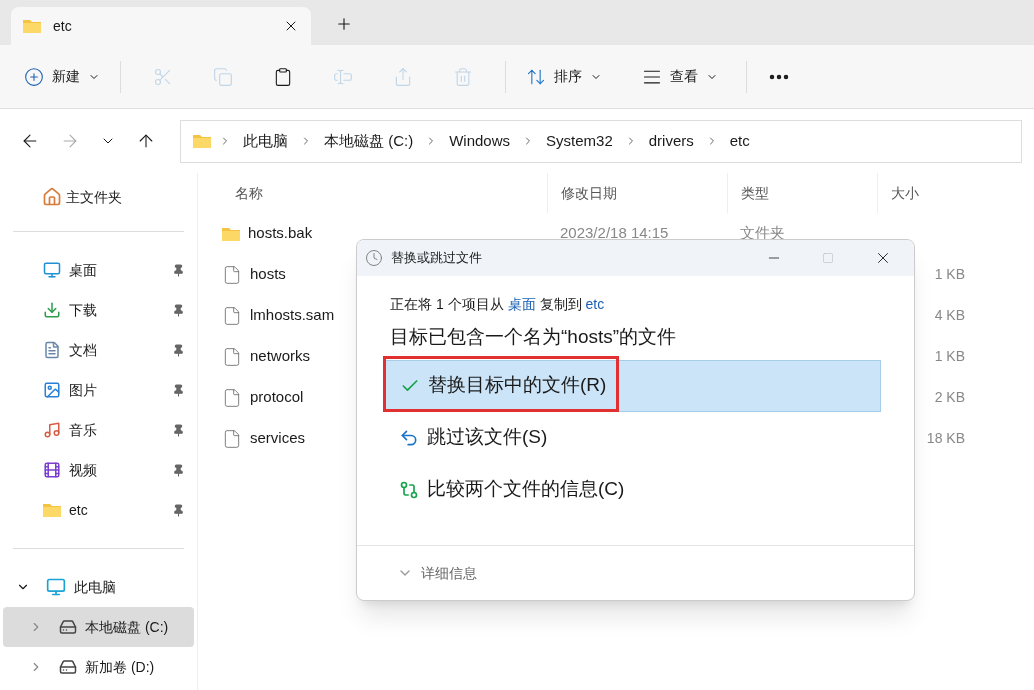 The image size is (1034, 690). What do you see at coordinates (949, 397) in the screenshot?
I see `file-size: 2 KB` at bounding box center [949, 397].